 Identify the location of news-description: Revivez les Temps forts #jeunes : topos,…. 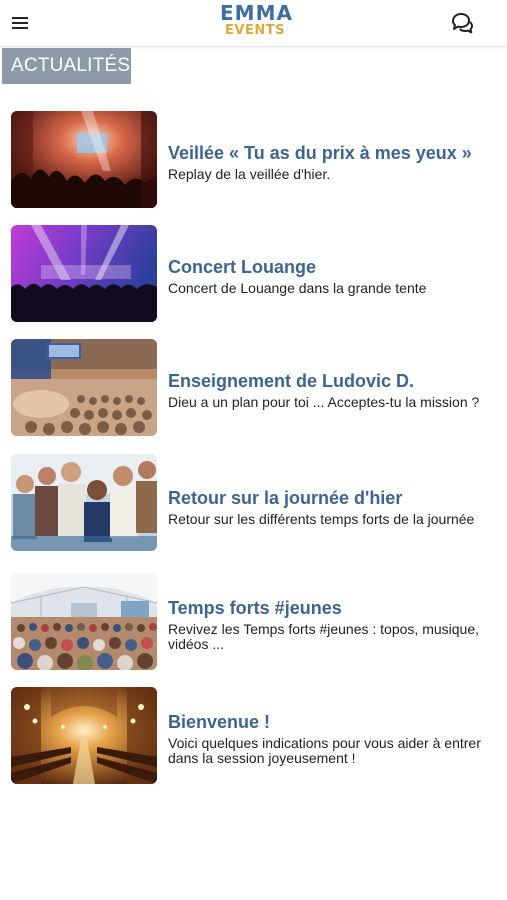
(324, 636).